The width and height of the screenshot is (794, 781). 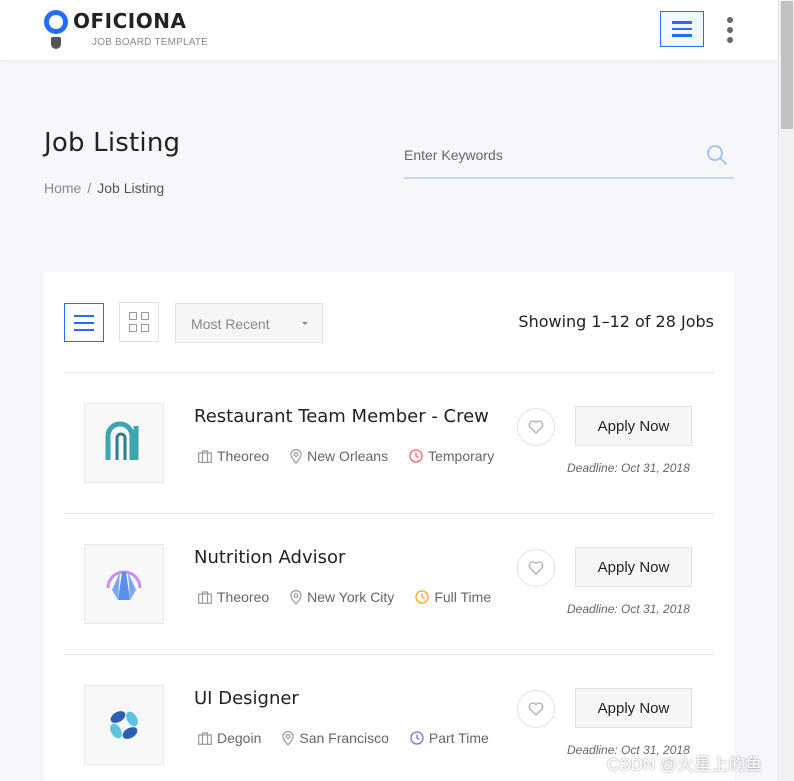 I want to click on purple-dome-logo-icon, so click(x=124, y=584).